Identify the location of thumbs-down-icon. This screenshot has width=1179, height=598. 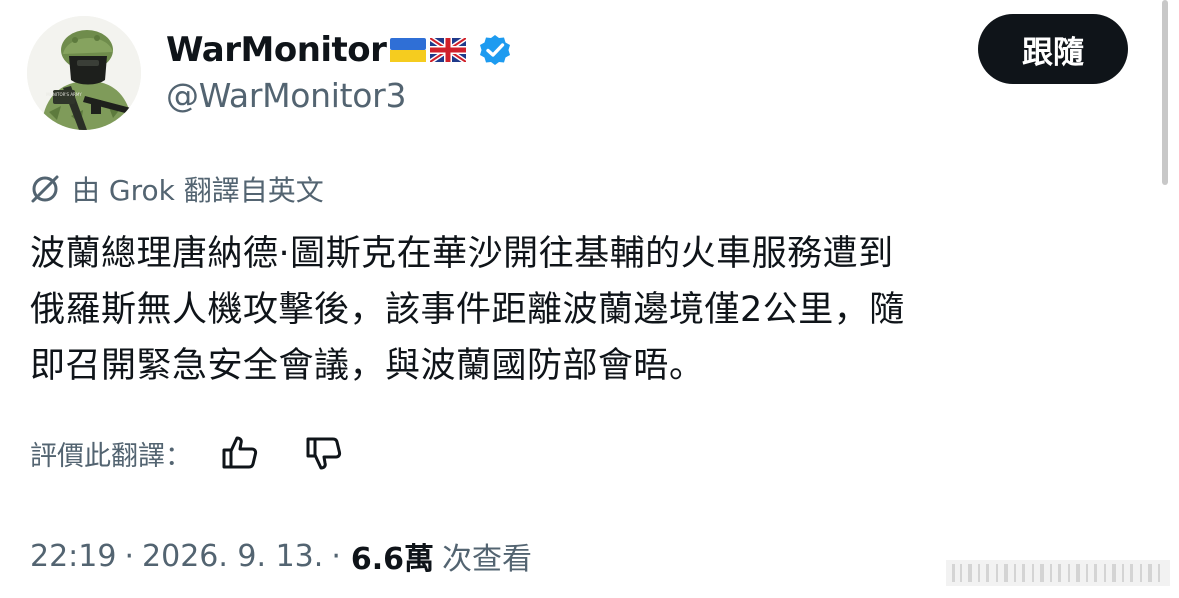
(324, 453).